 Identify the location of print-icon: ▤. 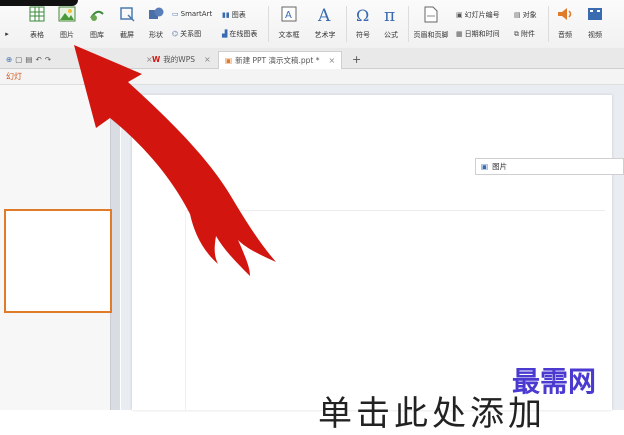
(28, 59).